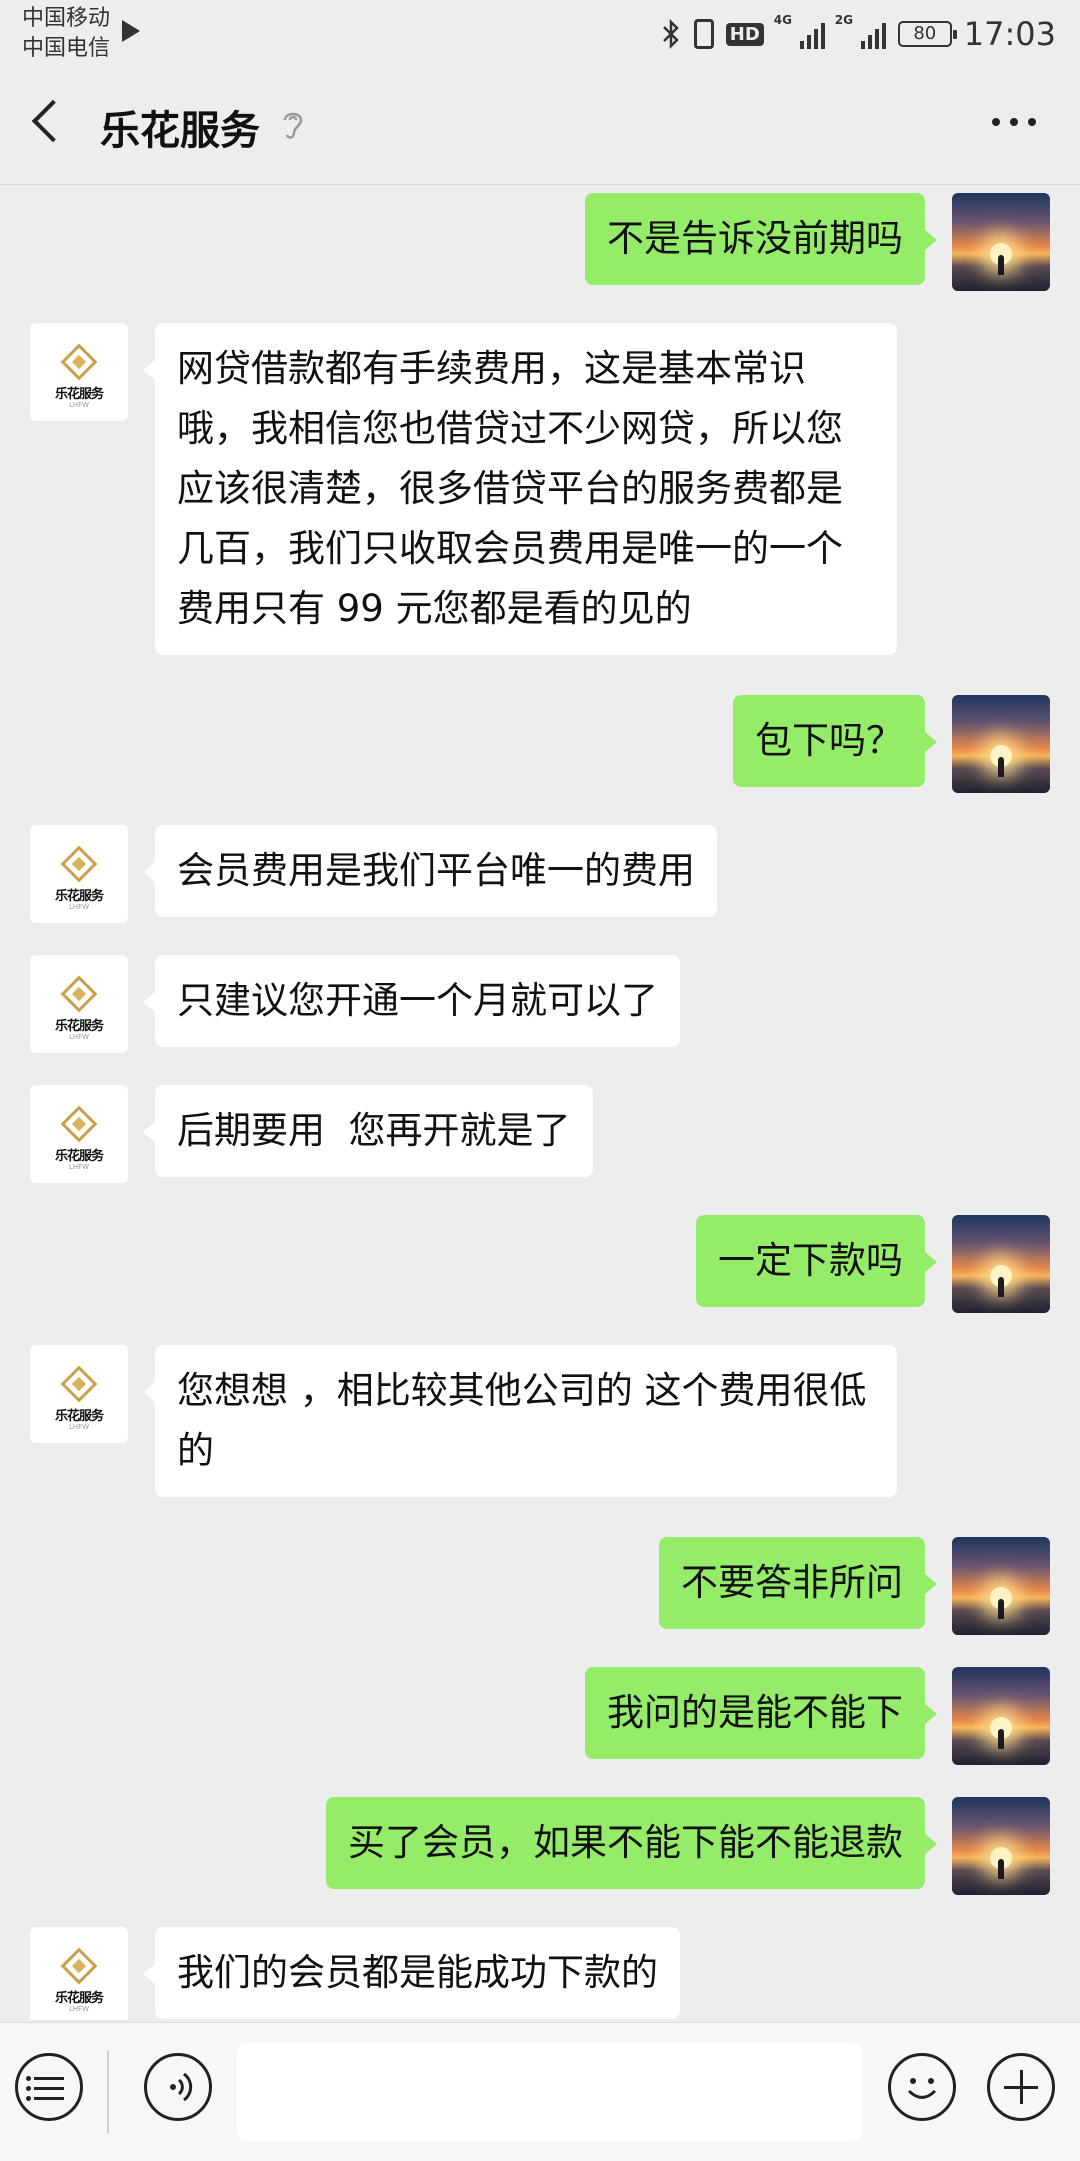  Describe the element at coordinates (180, 131) in the screenshot. I see `chat-title: 乐花服务` at that location.